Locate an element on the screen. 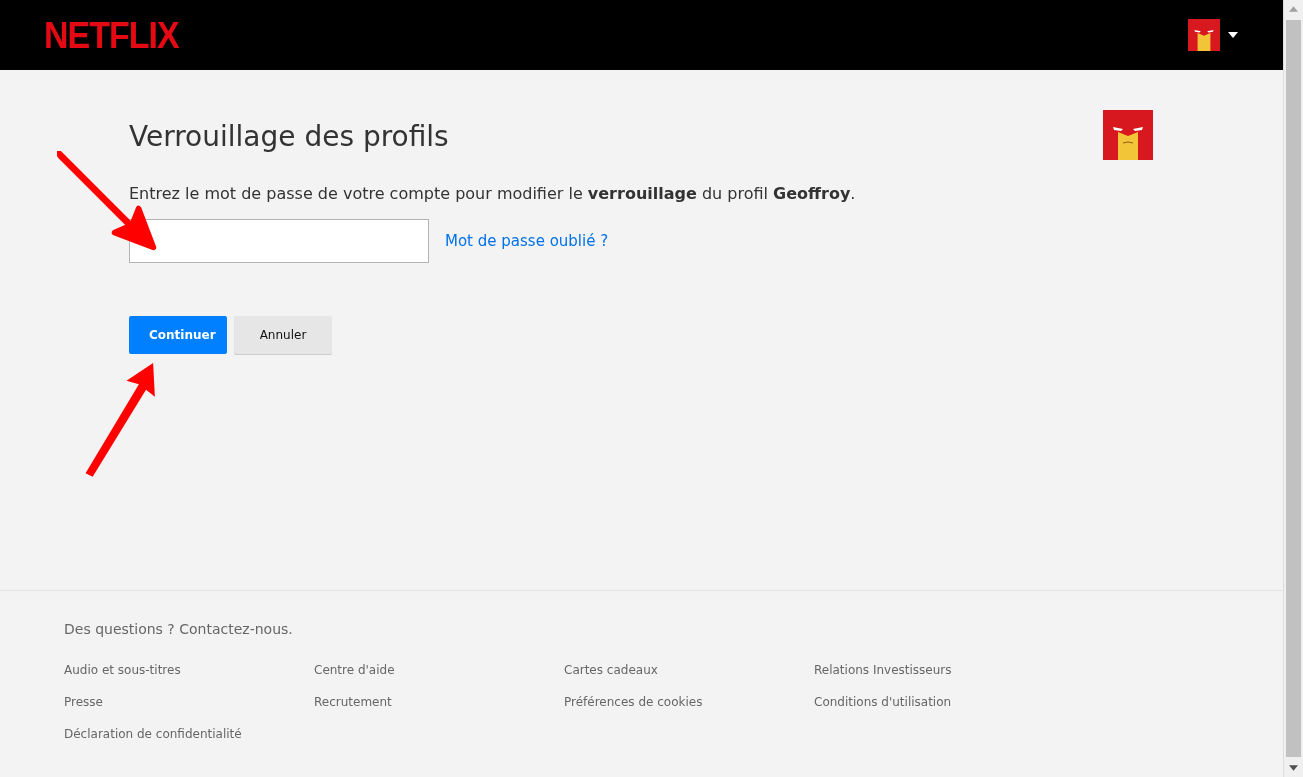 The height and width of the screenshot is (777, 1303). footer-link: Relations Investisseurs is located at coordinates (939, 670).